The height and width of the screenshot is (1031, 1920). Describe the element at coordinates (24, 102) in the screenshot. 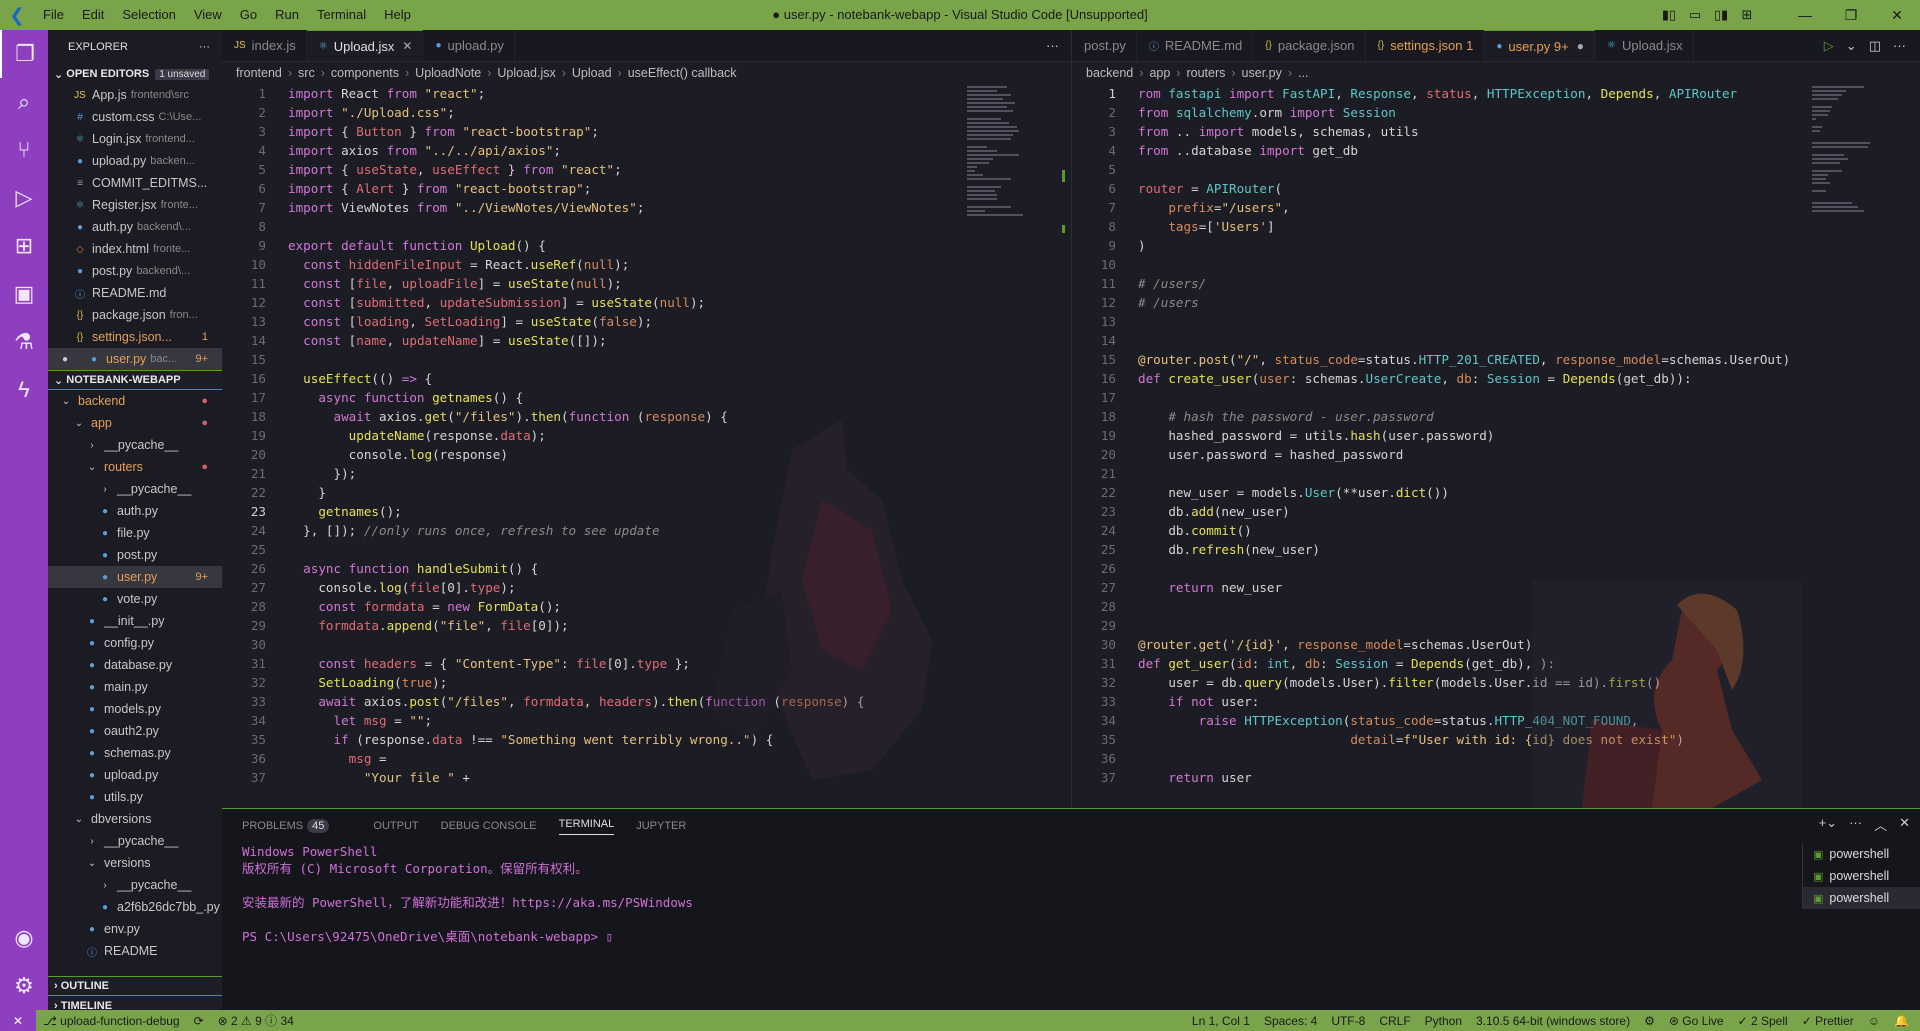

I see `search-icon: ⌕` at that location.